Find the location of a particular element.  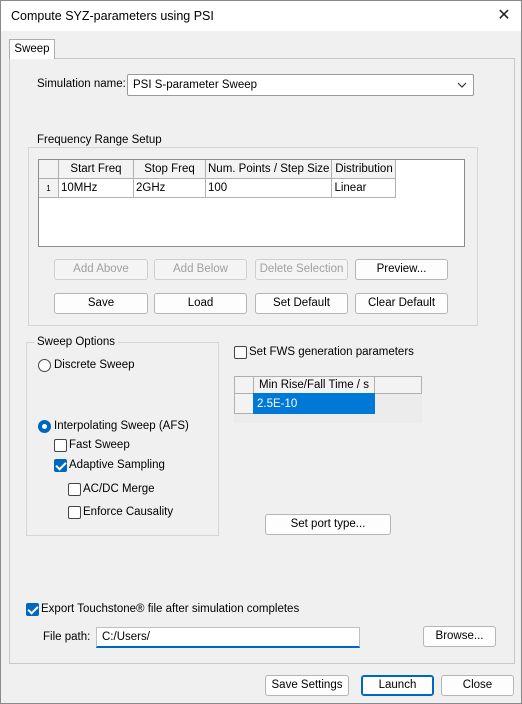

enforce-causality-label: Enforce Causality is located at coordinates (128, 512).